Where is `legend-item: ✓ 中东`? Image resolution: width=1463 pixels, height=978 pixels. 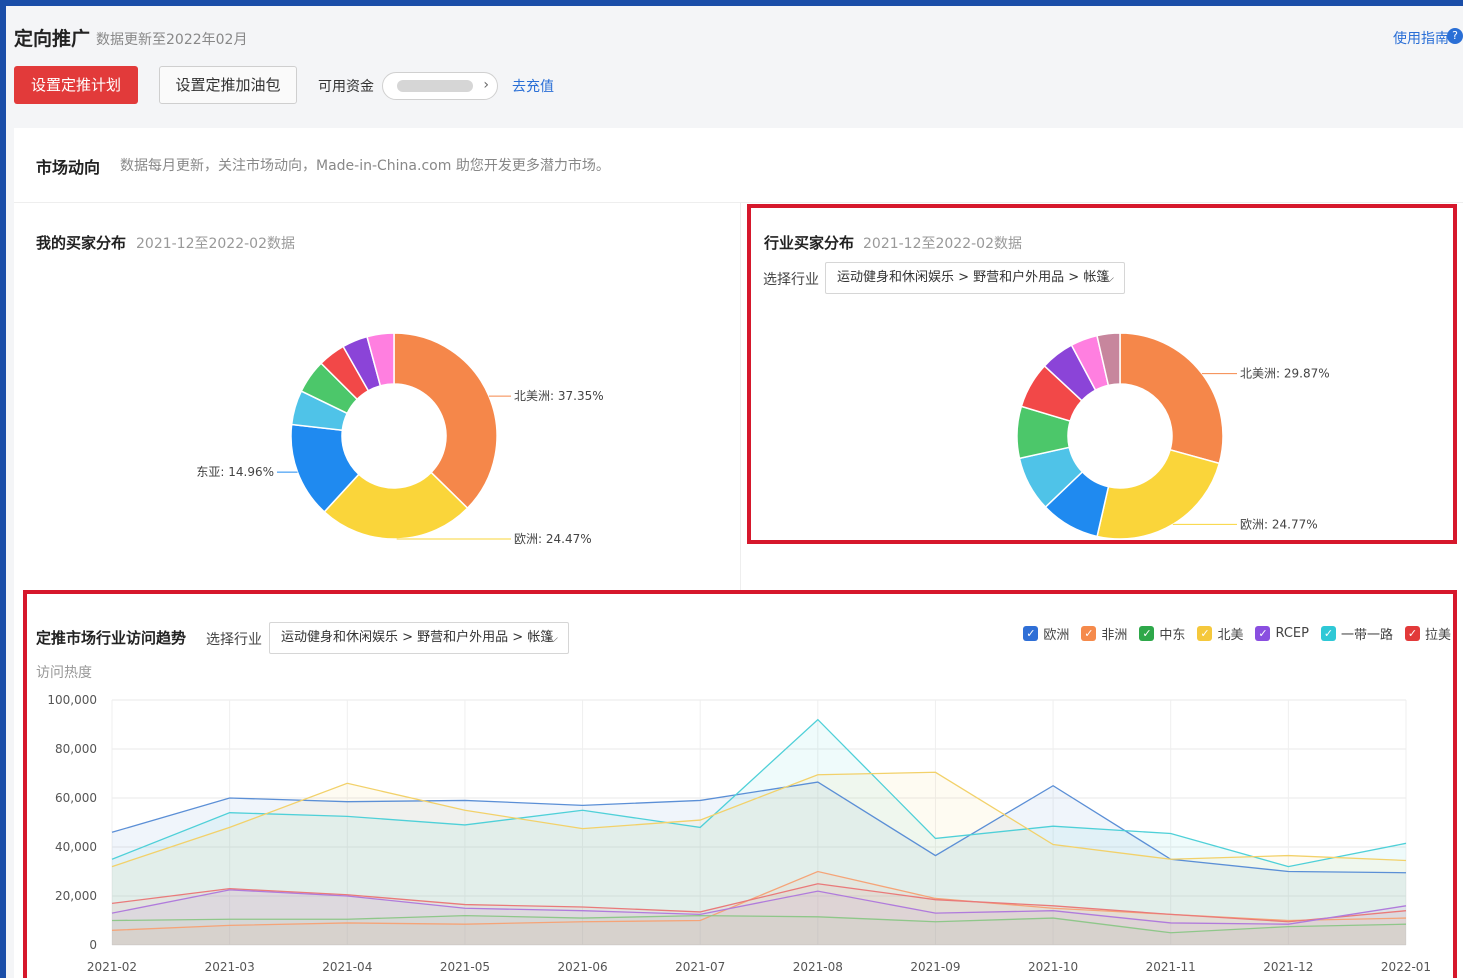 legend-item: ✓ 中东 is located at coordinates (1162, 633).